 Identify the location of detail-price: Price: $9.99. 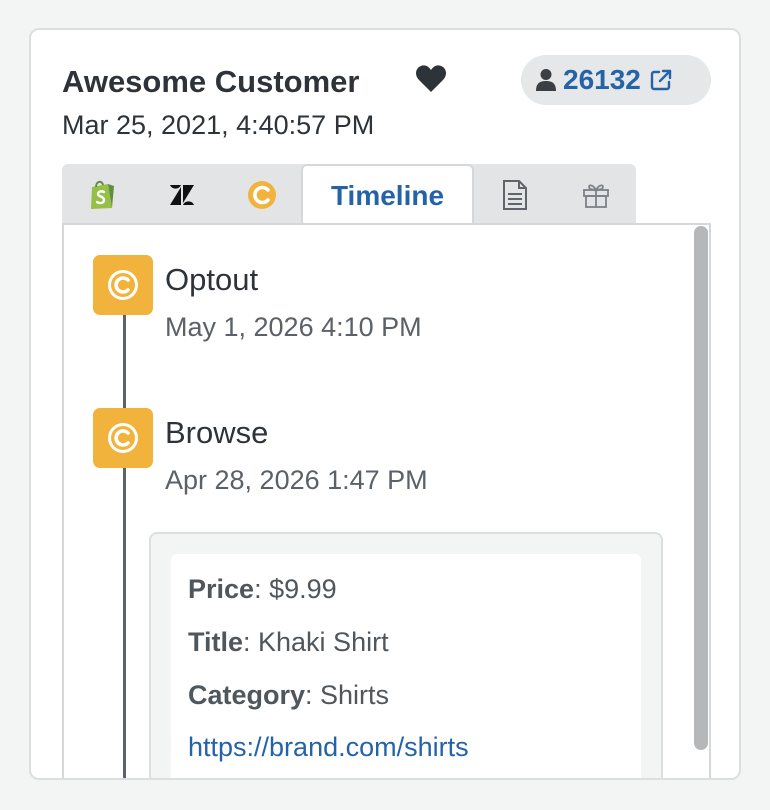
(262, 589).